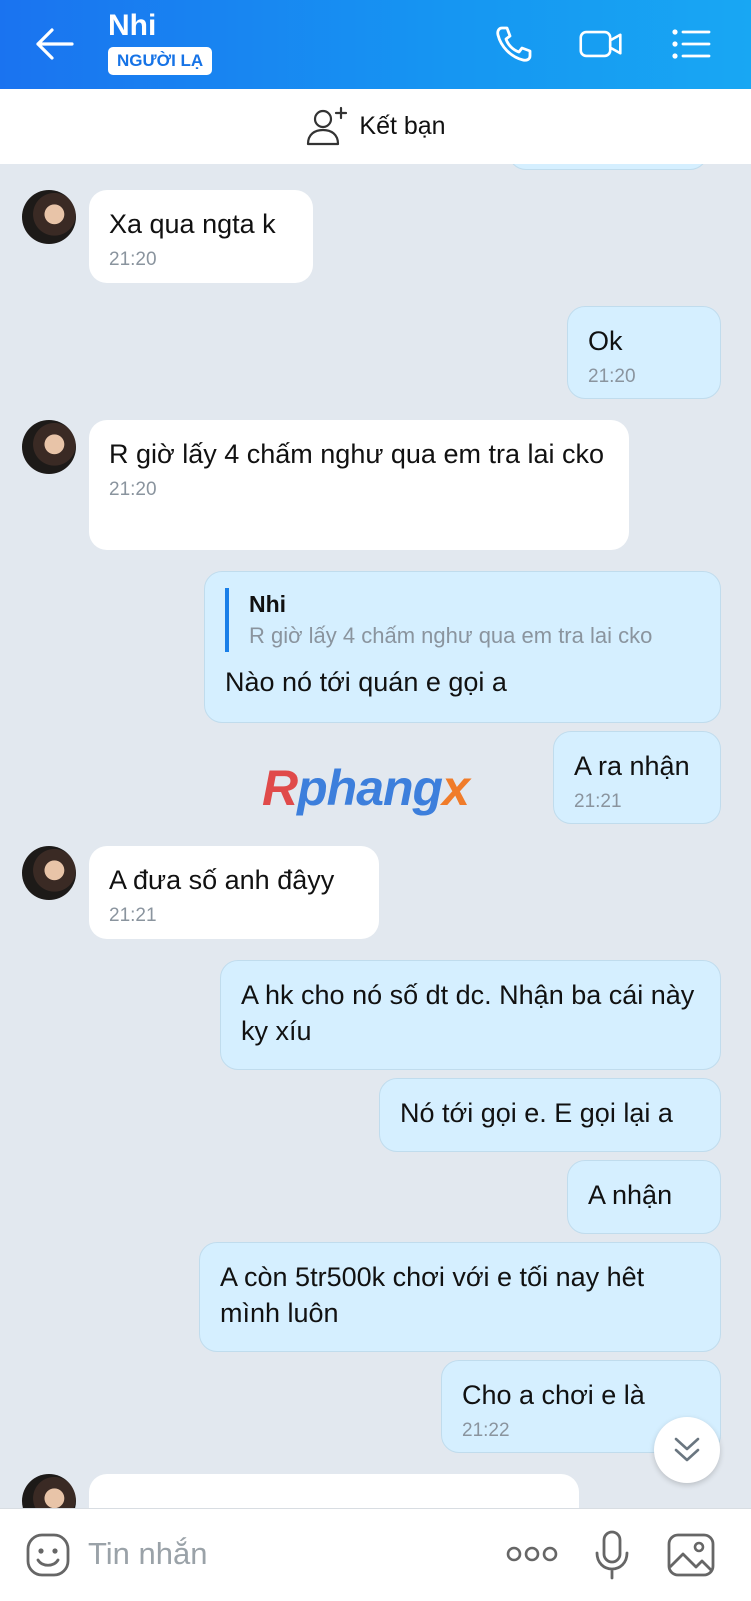  Describe the element at coordinates (612, 1555) in the screenshot. I see `microphone-icon` at that location.